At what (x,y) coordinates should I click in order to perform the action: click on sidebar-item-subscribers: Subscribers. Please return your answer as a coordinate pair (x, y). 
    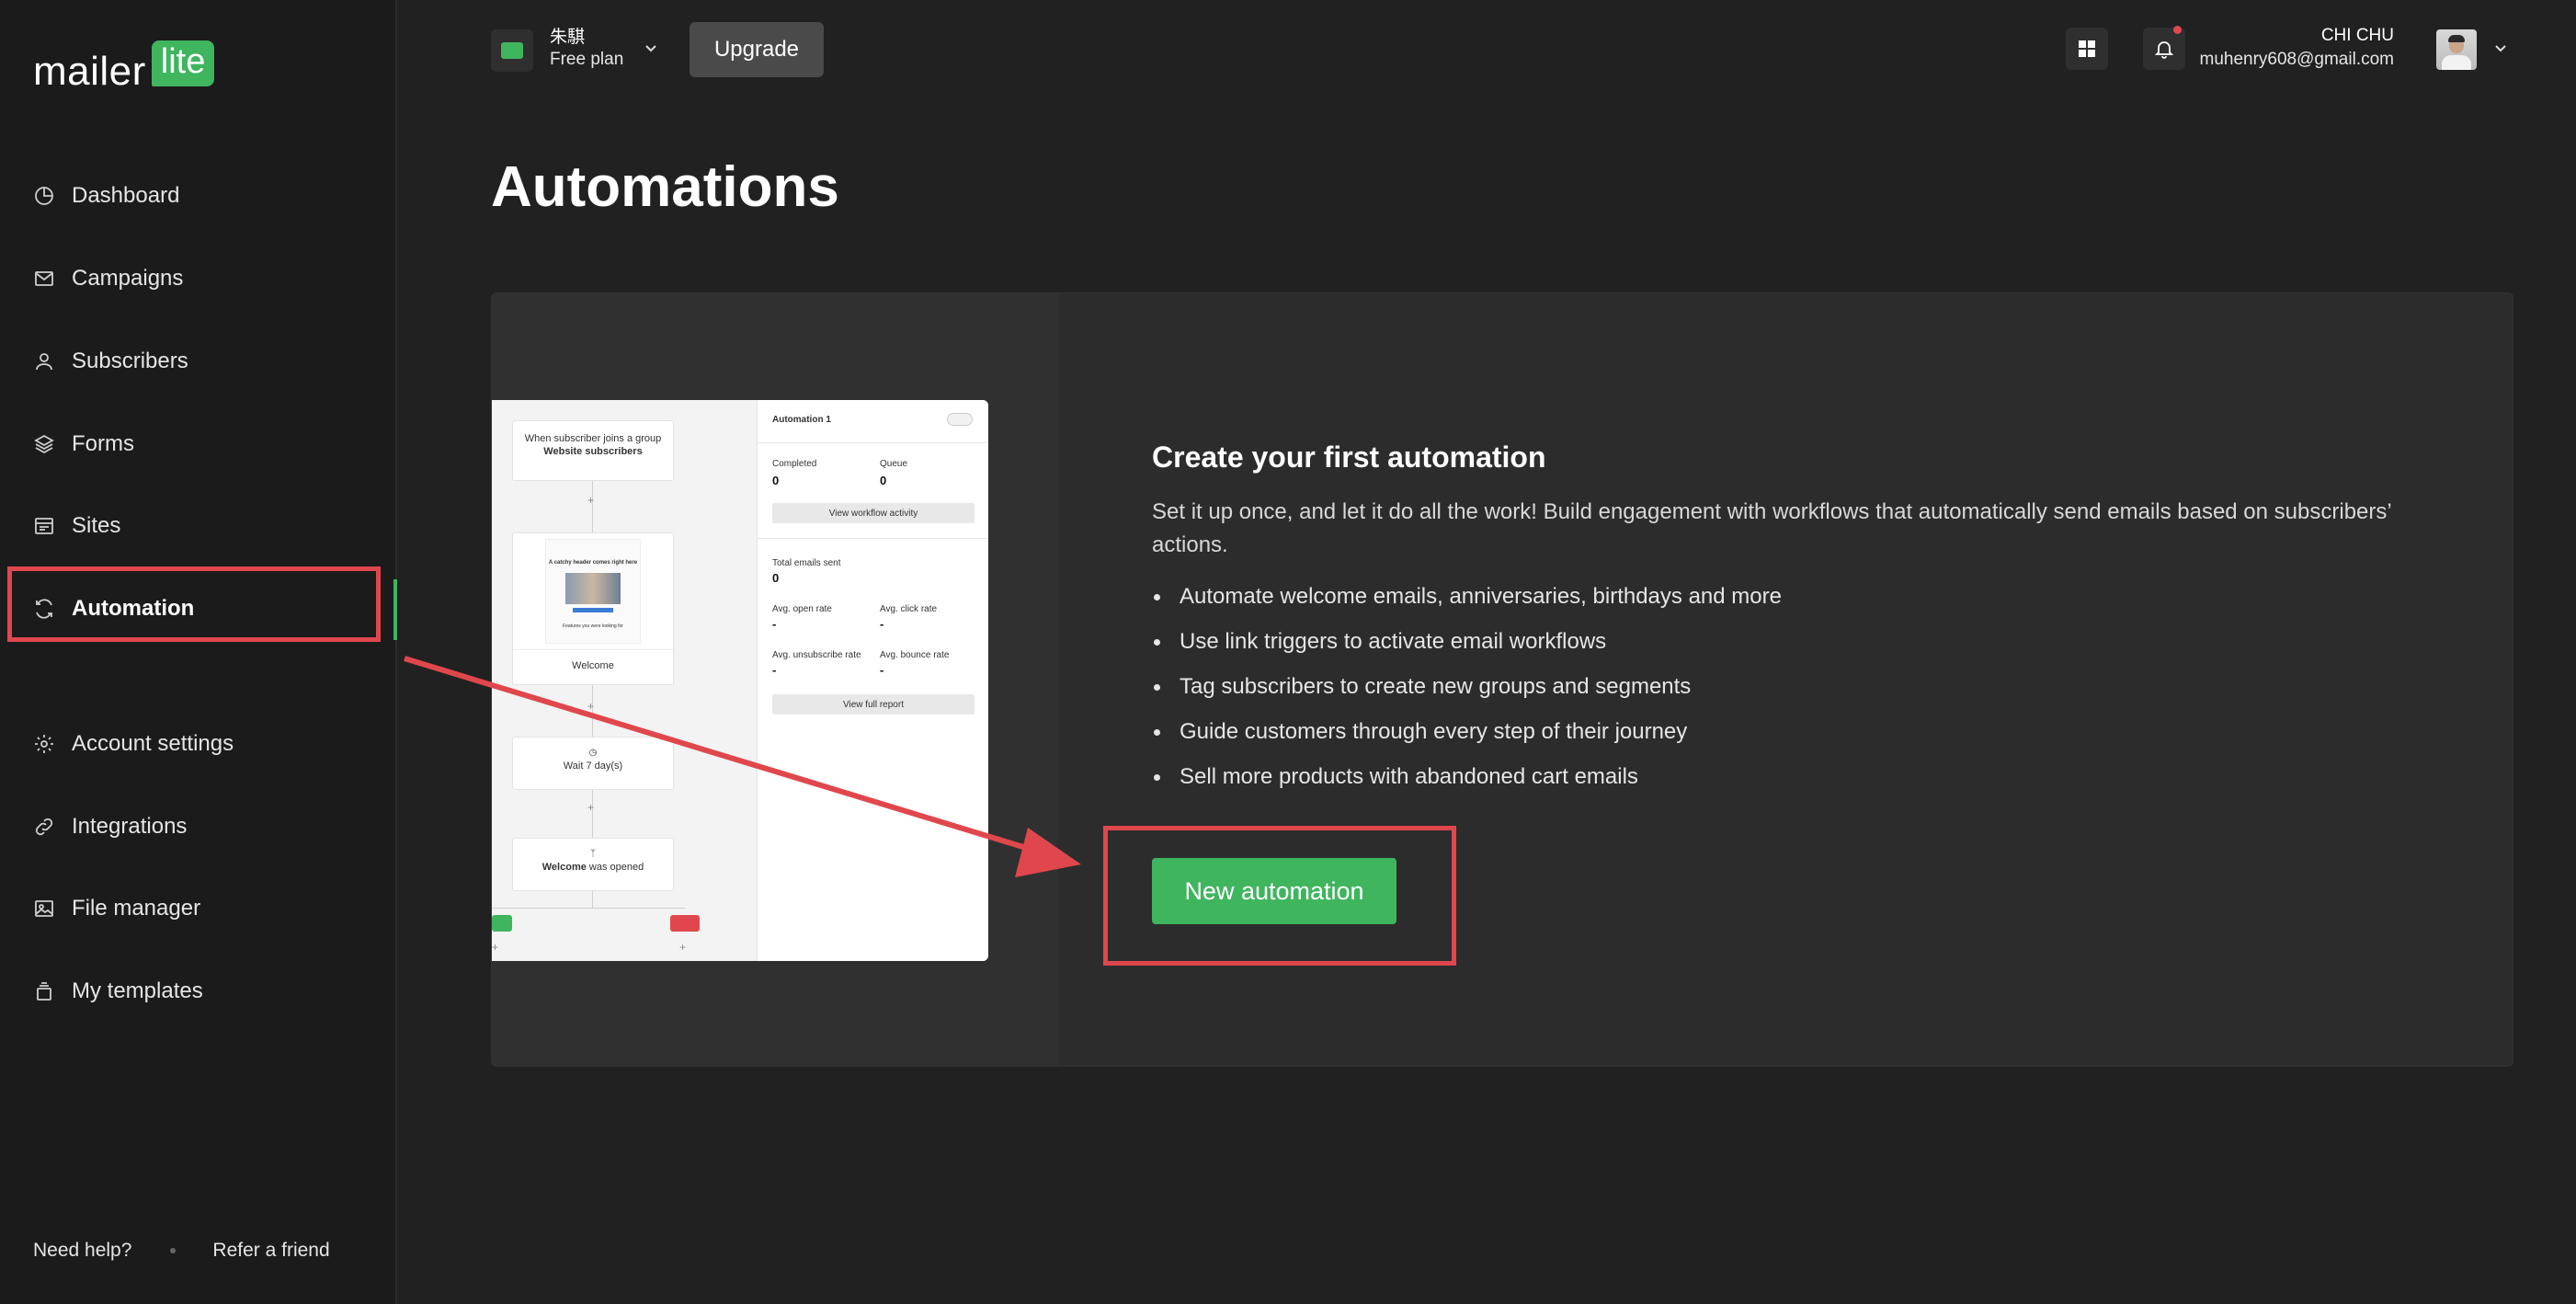
    Looking at the image, I should click on (110, 361).